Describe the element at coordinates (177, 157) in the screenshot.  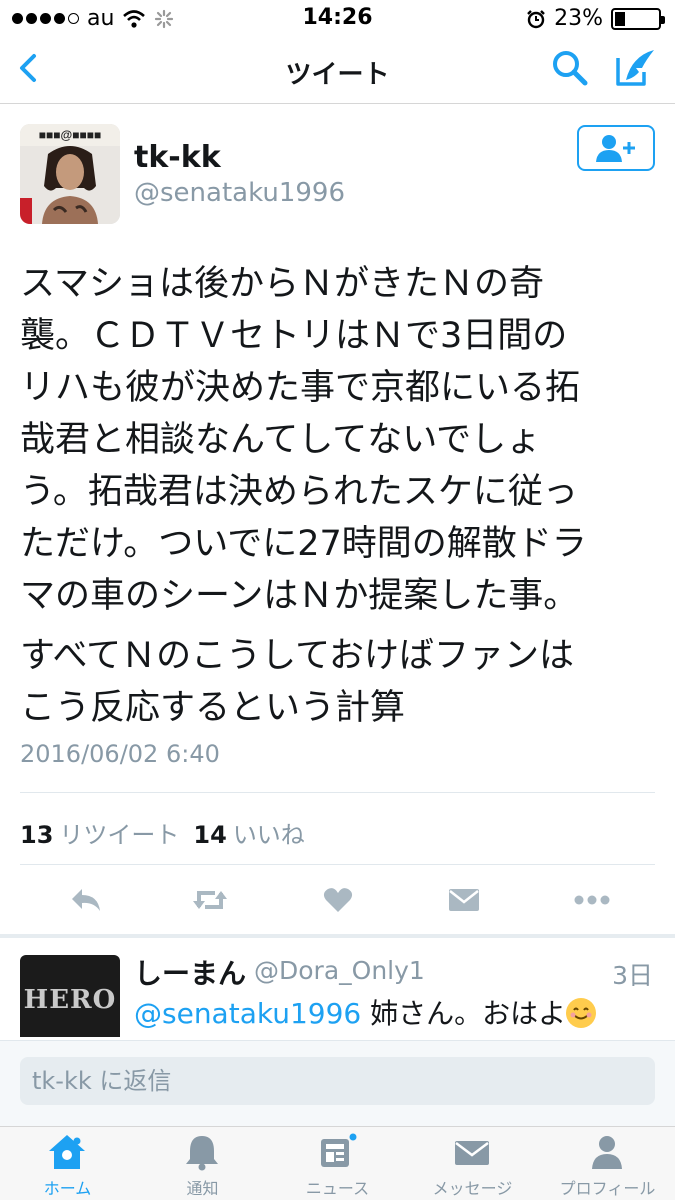
I see `author-name: tk-kk` at that location.